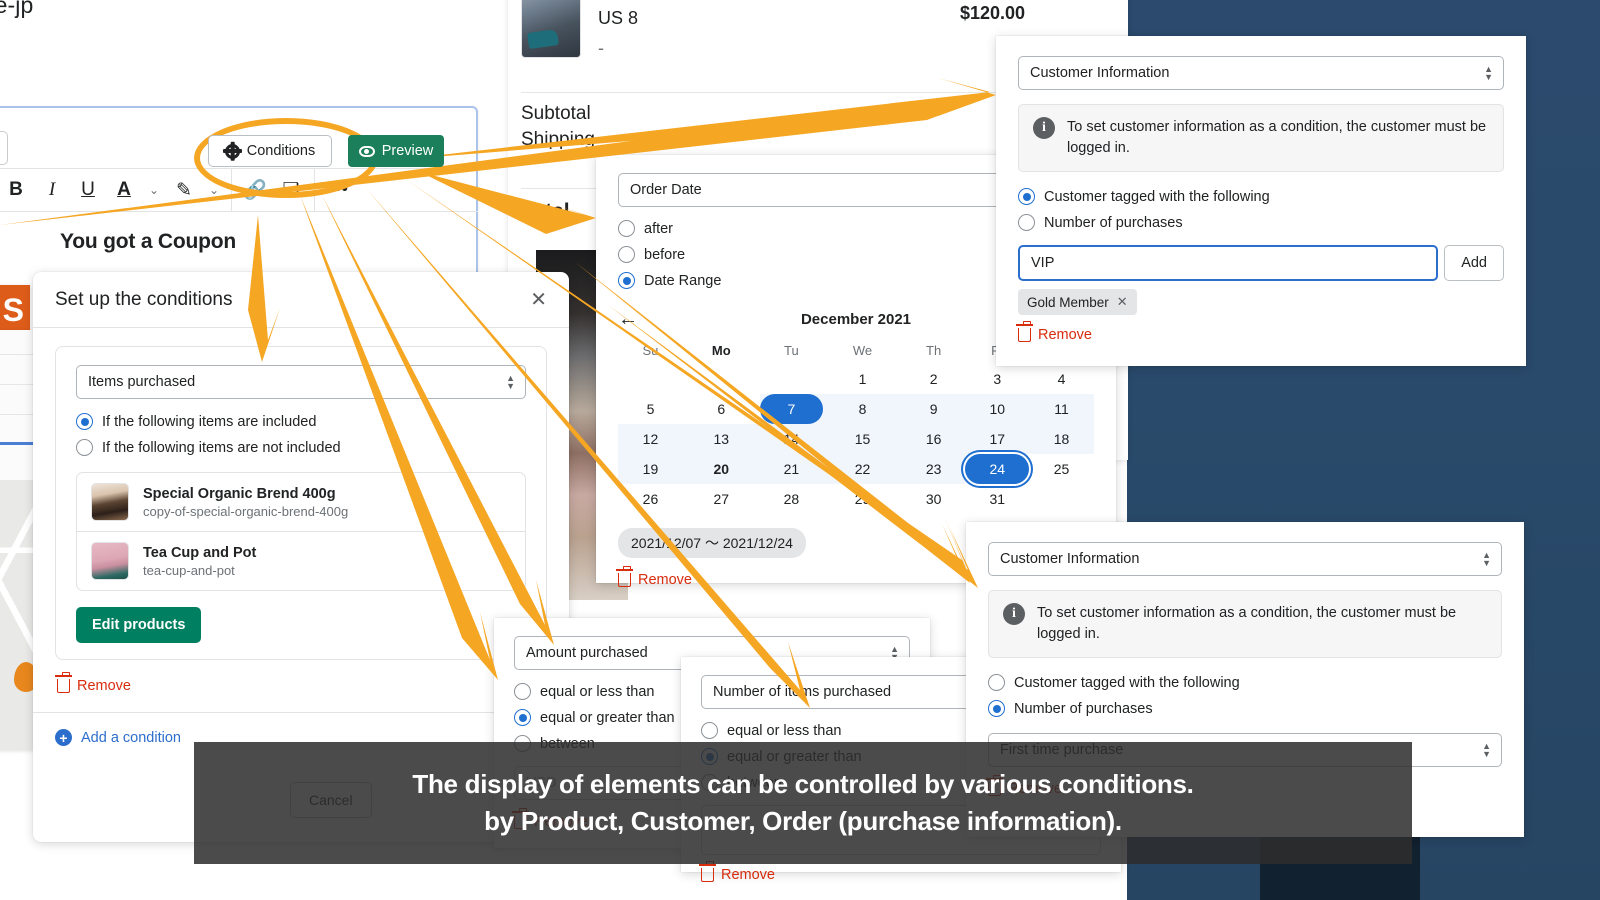 The width and height of the screenshot is (1600, 900). What do you see at coordinates (396, 151) in the screenshot?
I see `preview-button: Preview` at bounding box center [396, 151].